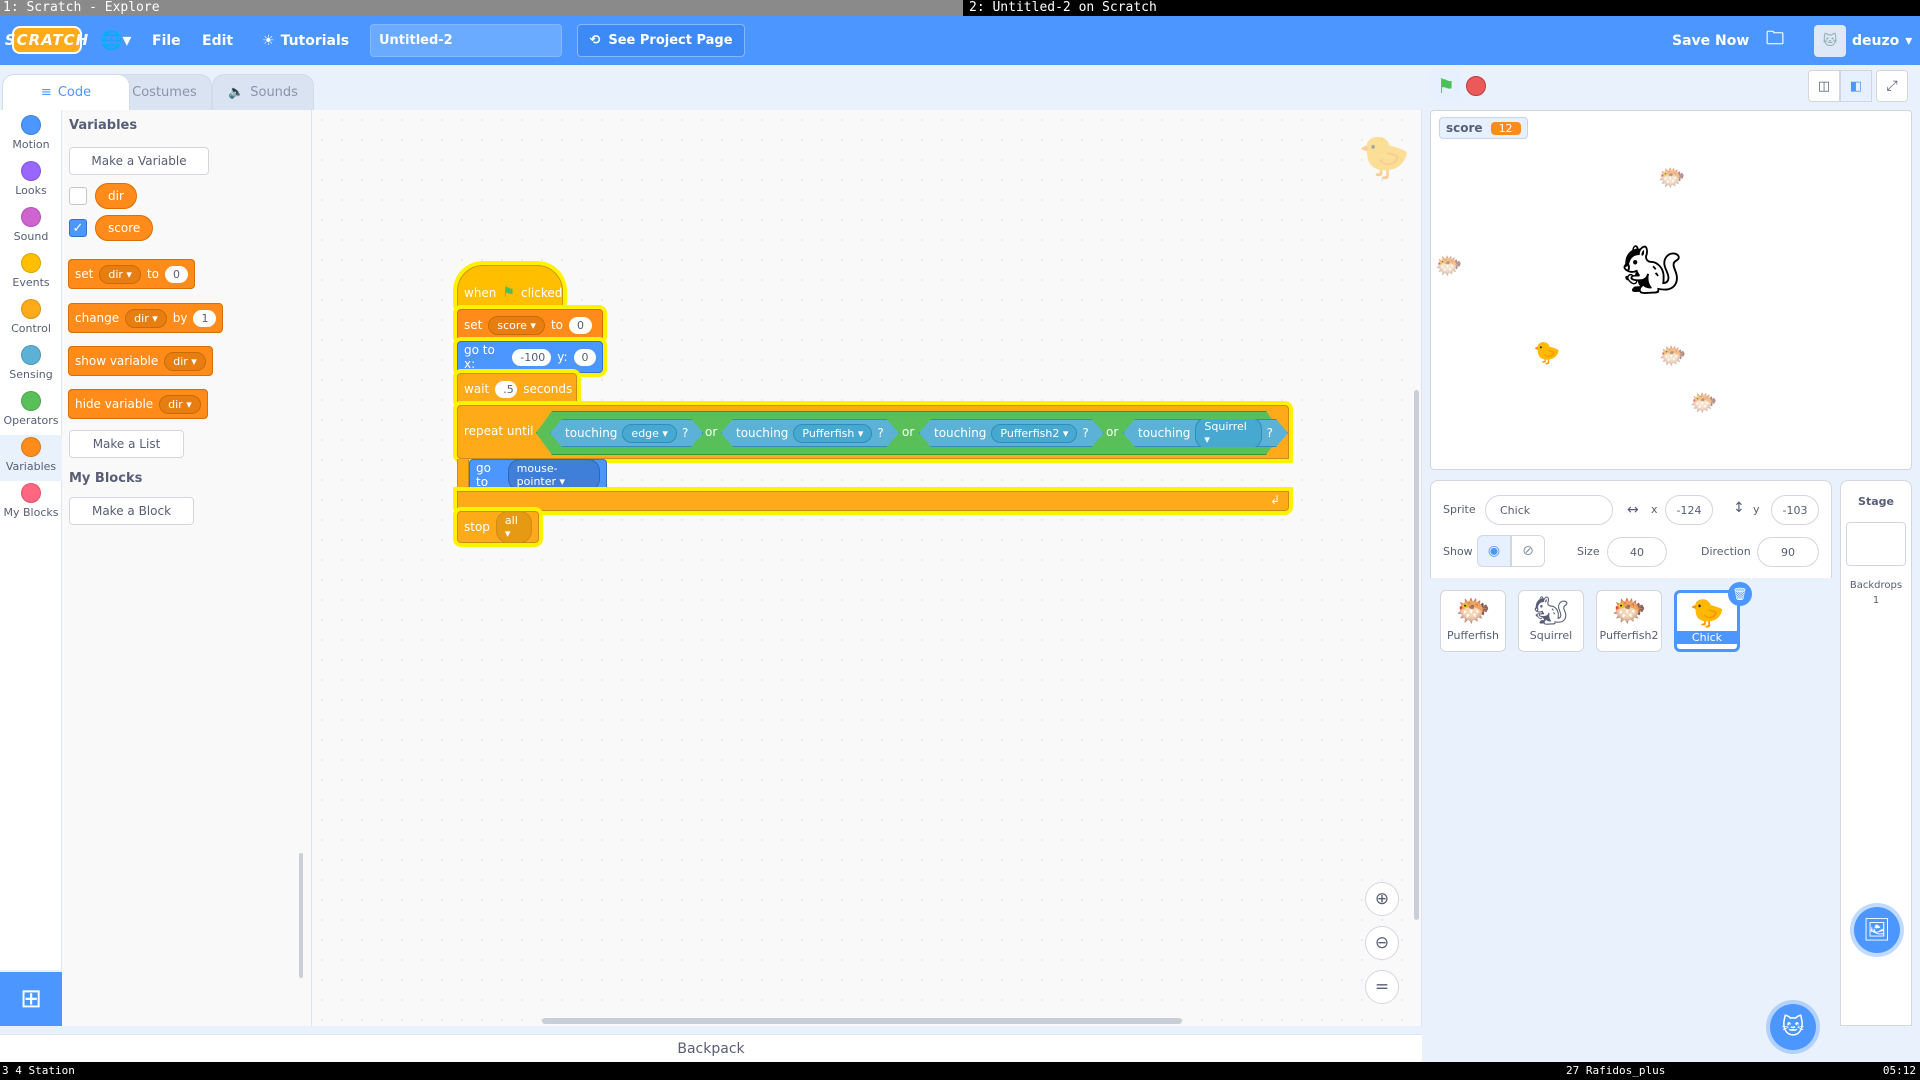 This screenshot has height=1080, width=1920. I want to click on show-variable-block: show variable dir ▾, so click(140, 361).